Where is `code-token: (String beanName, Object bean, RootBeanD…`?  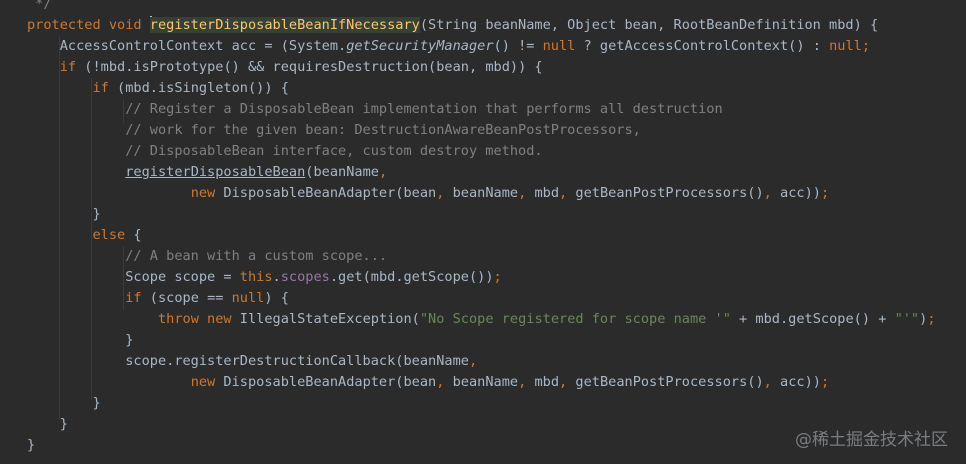 code-token: (String beanName, Object bean, RootBeanD… is located at coordinates (649, 25).